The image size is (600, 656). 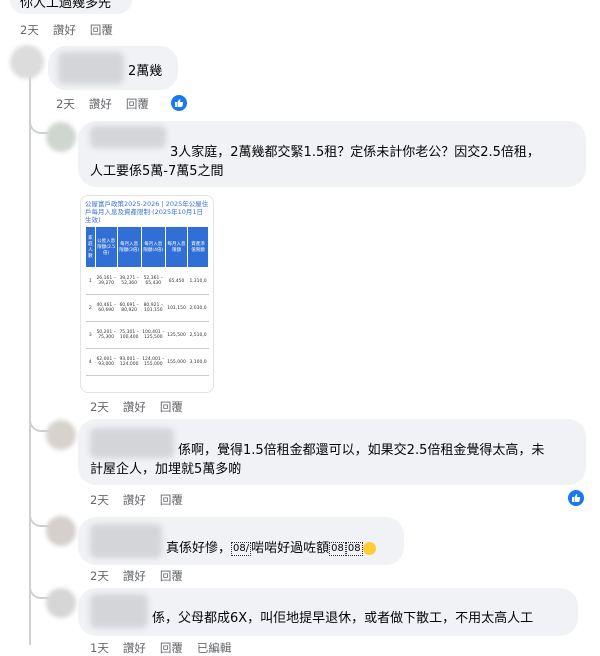 I want to click on cell: 155,000, so click(x=176, y=362).